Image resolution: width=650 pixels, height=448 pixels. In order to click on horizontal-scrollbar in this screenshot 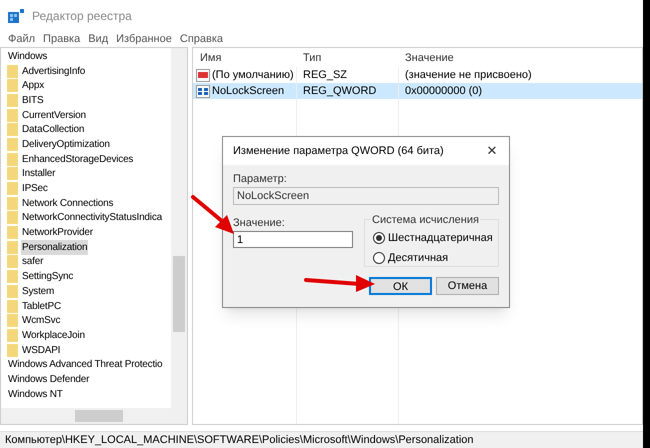, I will do `click(94, 416)`.